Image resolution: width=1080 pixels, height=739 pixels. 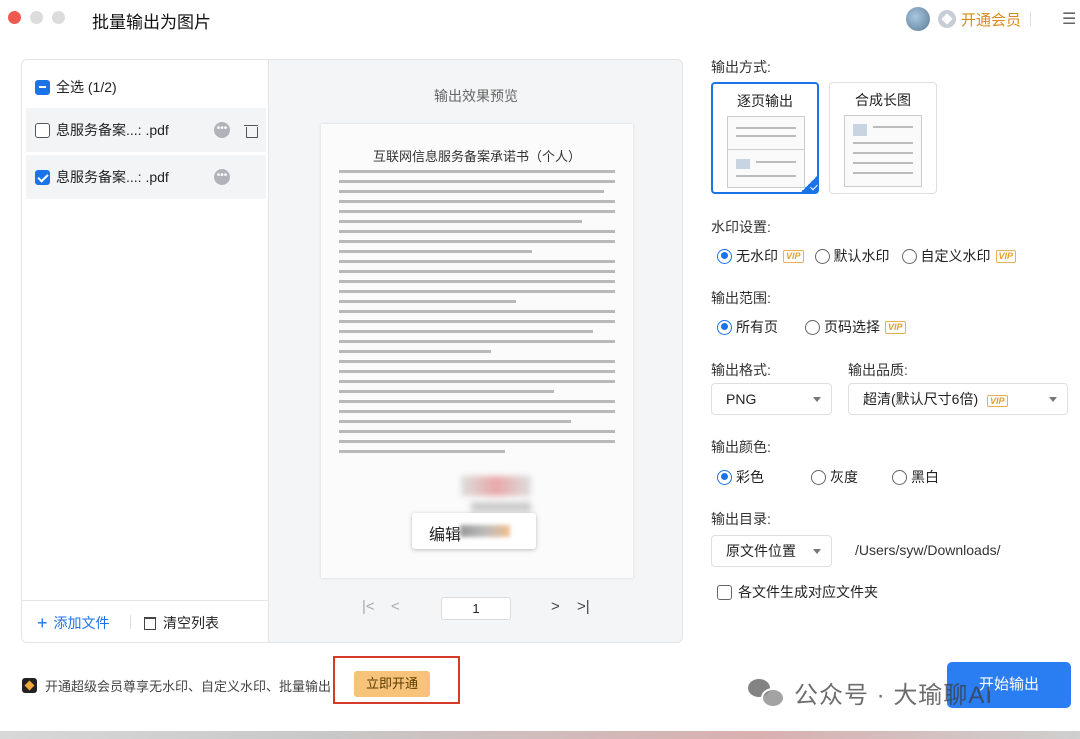 What do you see at coordinates (36, 17) in the screenshot?
I see `window-minimize-button` at bounding box center [36, 17].